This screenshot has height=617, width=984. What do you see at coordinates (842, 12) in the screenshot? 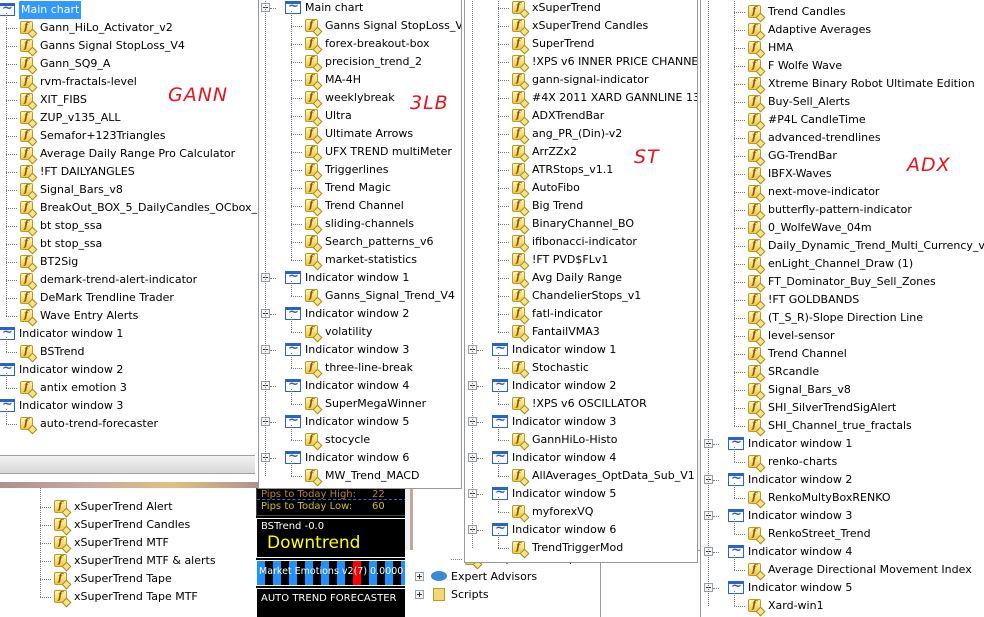
I see `tree-item-indicator: Trend Candles` at bounding box center [842, 12].